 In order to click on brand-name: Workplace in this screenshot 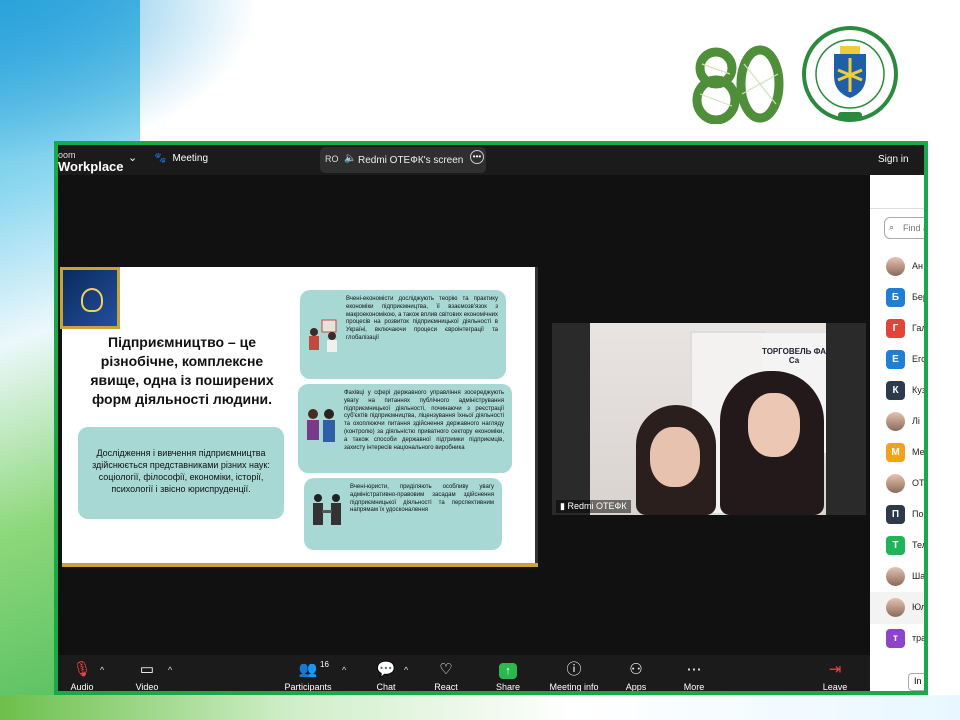, I will do `click(91, 166)`.